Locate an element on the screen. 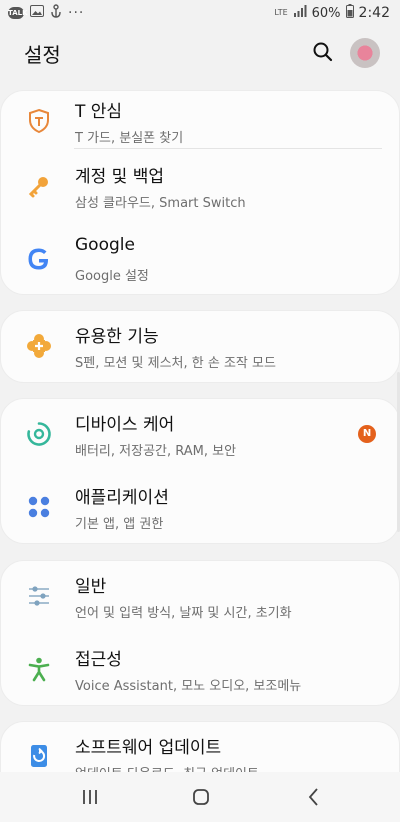 Image resolution: width=400 pixels, height=822 pixels. item-label: T 안심 is located at coordinates (99, 112).